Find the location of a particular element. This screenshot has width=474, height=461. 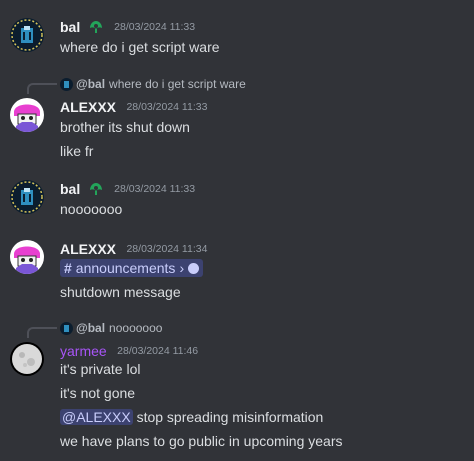

reply-preview: @bal nooooooo is located at coordinates (111, 328).